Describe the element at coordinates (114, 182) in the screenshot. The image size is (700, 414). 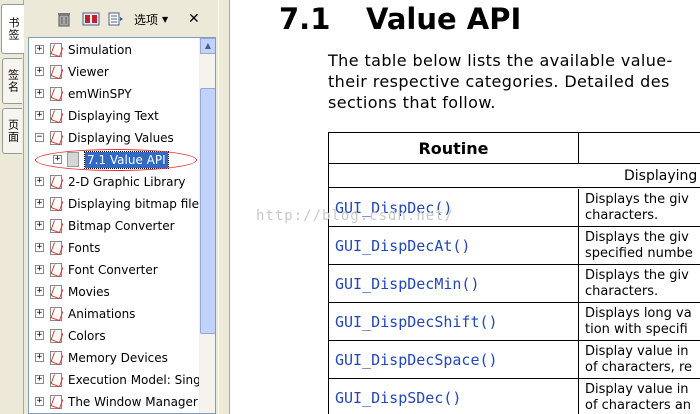
I see `bookmark-item: +2-D Graphic Library` at that location.